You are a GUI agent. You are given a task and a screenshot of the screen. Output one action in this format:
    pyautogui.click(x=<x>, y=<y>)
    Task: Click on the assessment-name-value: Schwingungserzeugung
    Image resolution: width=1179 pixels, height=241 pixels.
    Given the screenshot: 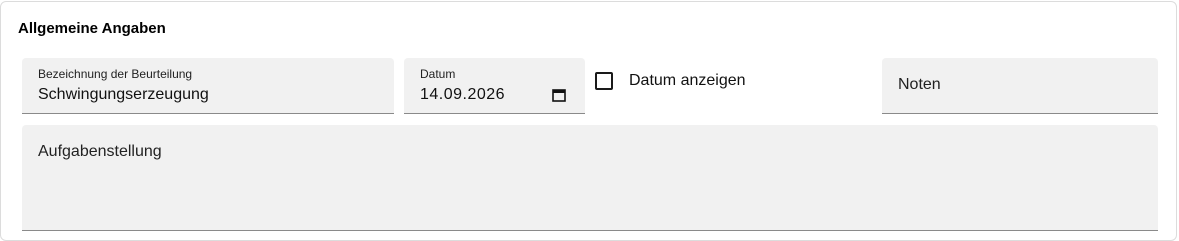 What is the action you would take?
    pyautogui.click(x=123, y=95)
    